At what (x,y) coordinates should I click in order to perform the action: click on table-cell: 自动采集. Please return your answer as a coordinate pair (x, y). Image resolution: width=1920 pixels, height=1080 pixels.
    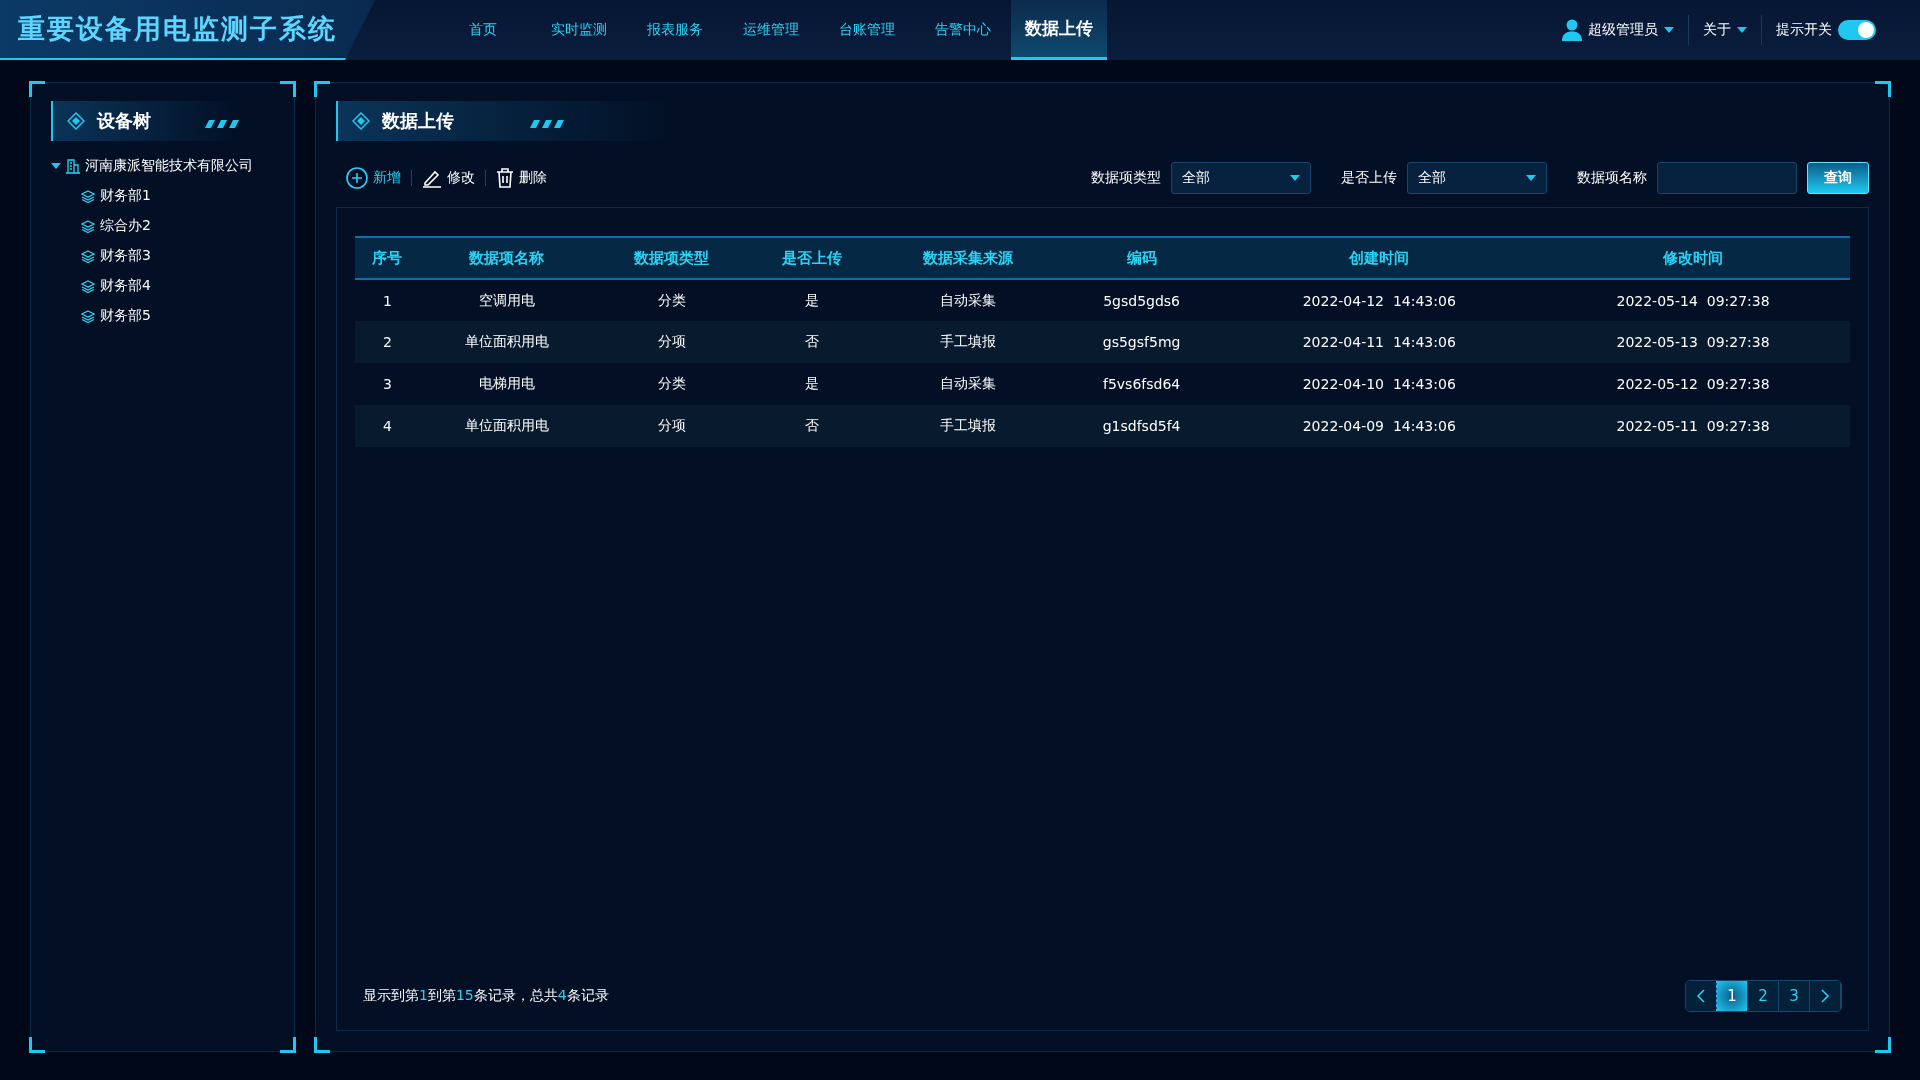
    Looking at the image, I should click on (967, 384).